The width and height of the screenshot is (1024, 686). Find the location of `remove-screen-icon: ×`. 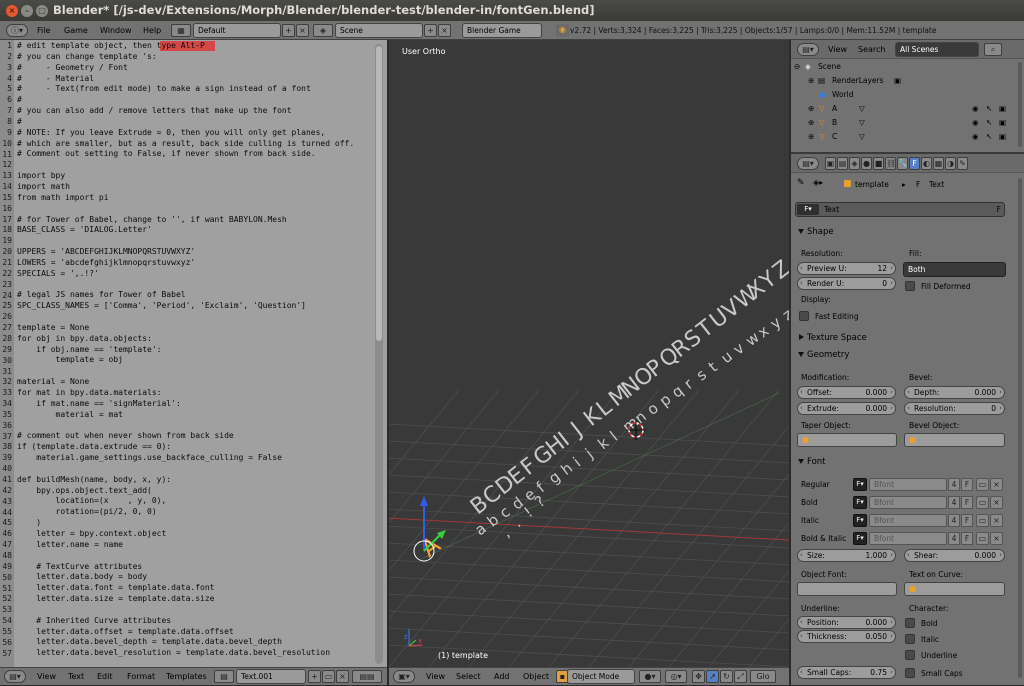

remove-screen-icon: × is located at coordinates (302, 30).